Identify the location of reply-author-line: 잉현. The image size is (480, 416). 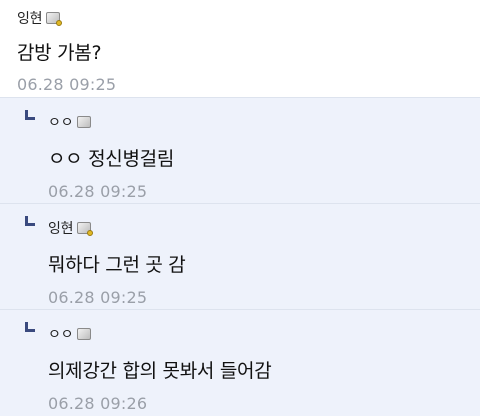
(264, 228).